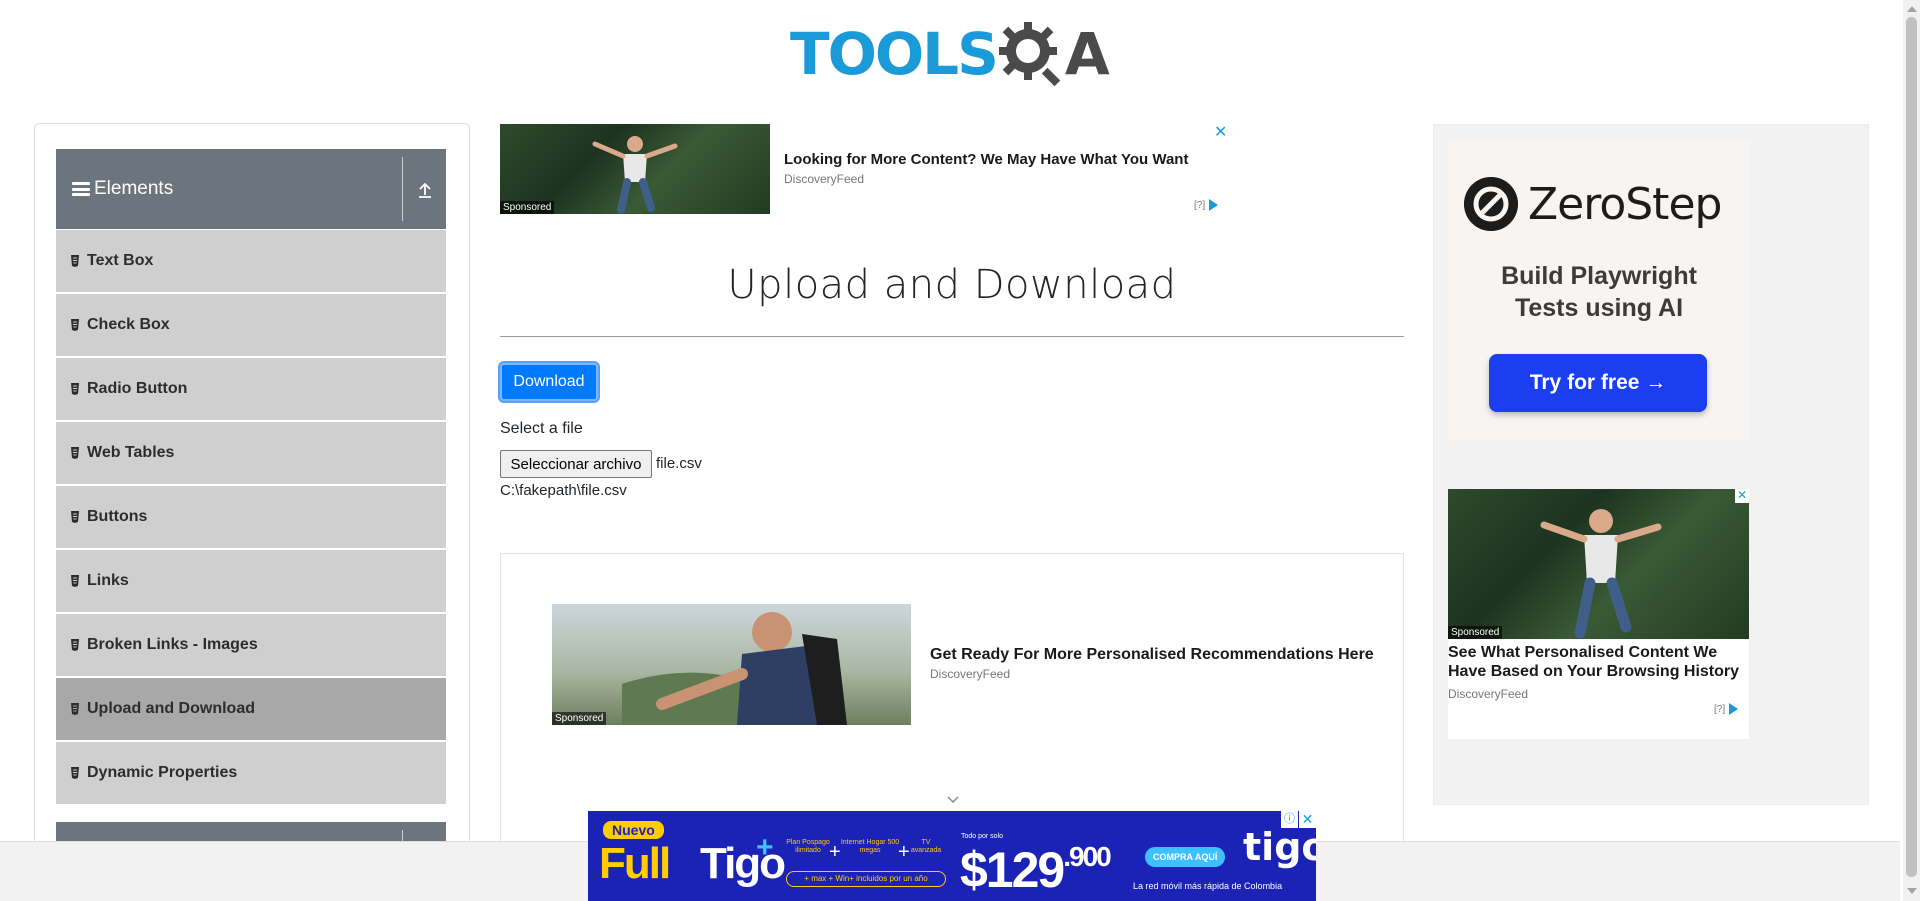 This screenshot has height=901, width=1920. What do you see at coordinates (926, 846) in the screenshot?
I see `feature-tv: TV avanzada` at bounding box center [926, 846].